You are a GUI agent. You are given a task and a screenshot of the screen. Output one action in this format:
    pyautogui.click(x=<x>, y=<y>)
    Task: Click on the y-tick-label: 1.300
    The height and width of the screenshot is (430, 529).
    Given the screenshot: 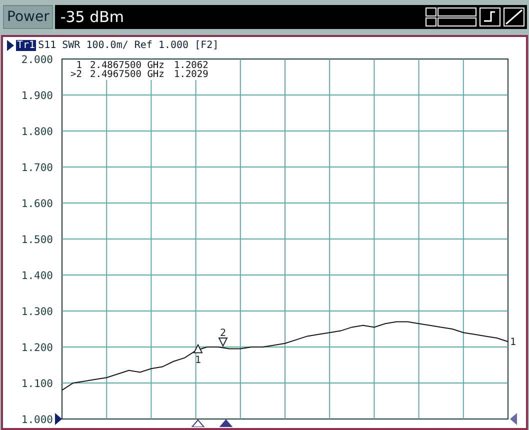 What is the action you would take?
    pyautogui.click(x=37, y=312)
    